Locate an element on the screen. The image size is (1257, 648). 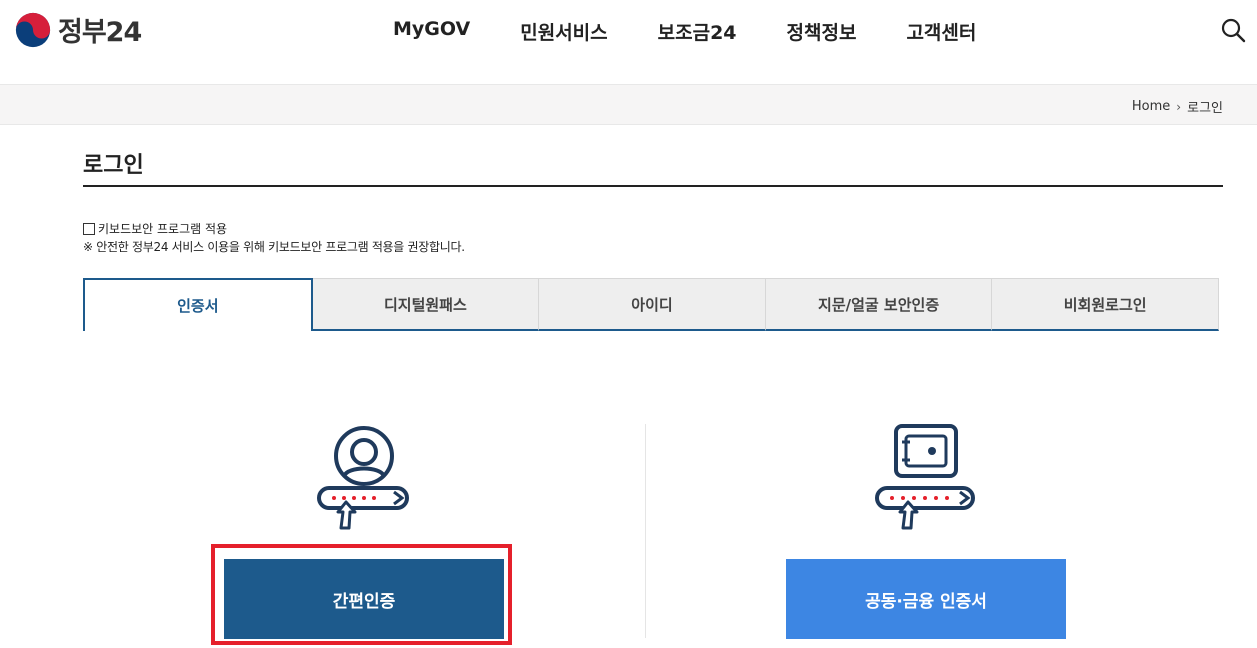
search-icon is located at coordinates (1233, 30).